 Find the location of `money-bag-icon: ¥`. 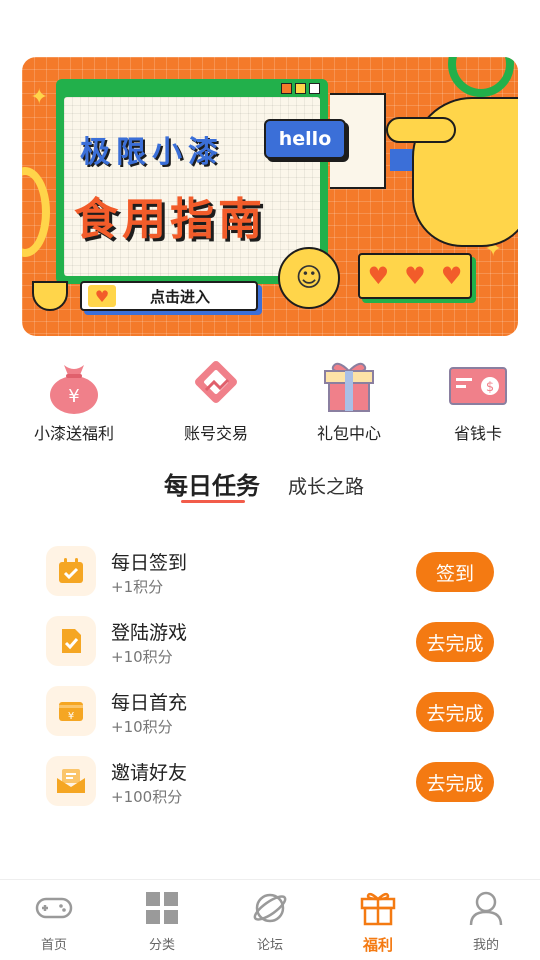

money-bag-icon: ¥ is located at coordinates (74, 386).